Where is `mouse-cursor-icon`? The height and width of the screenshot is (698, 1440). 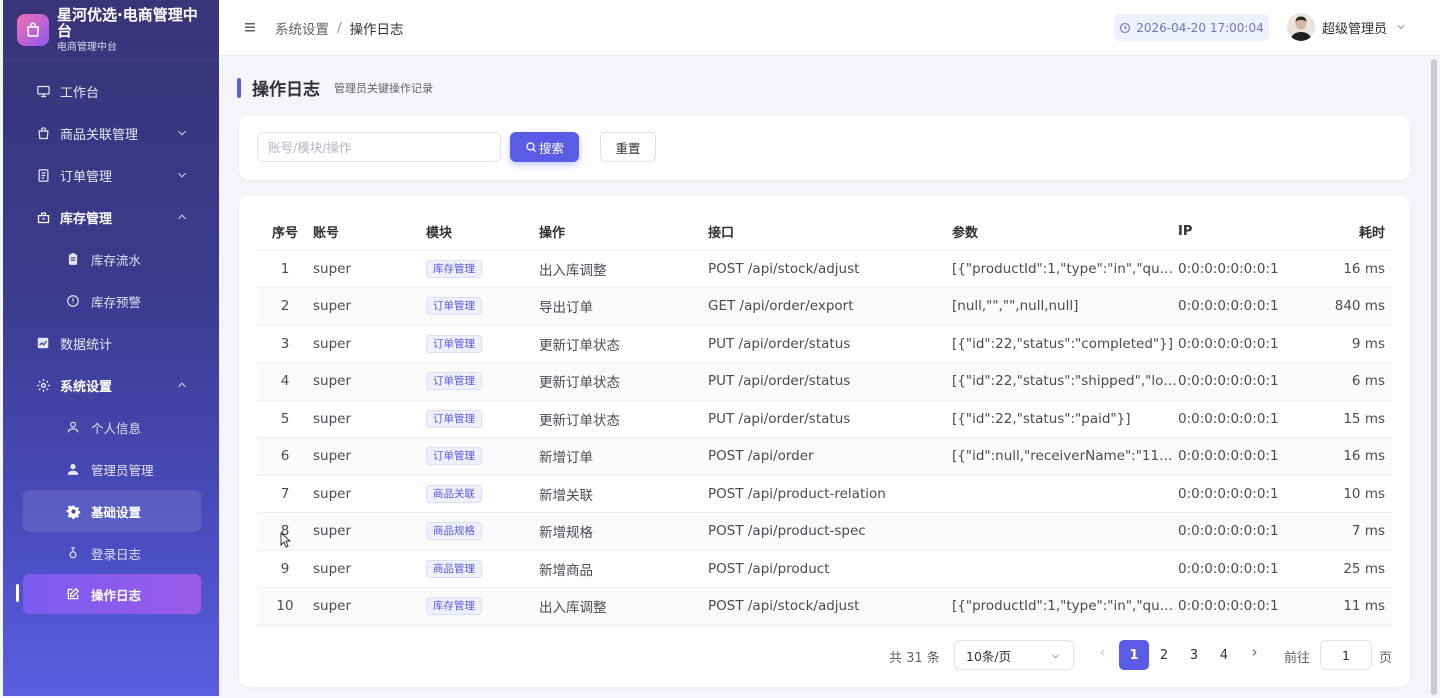 mouse-cursor-icon is located at coordinates (285, 540).